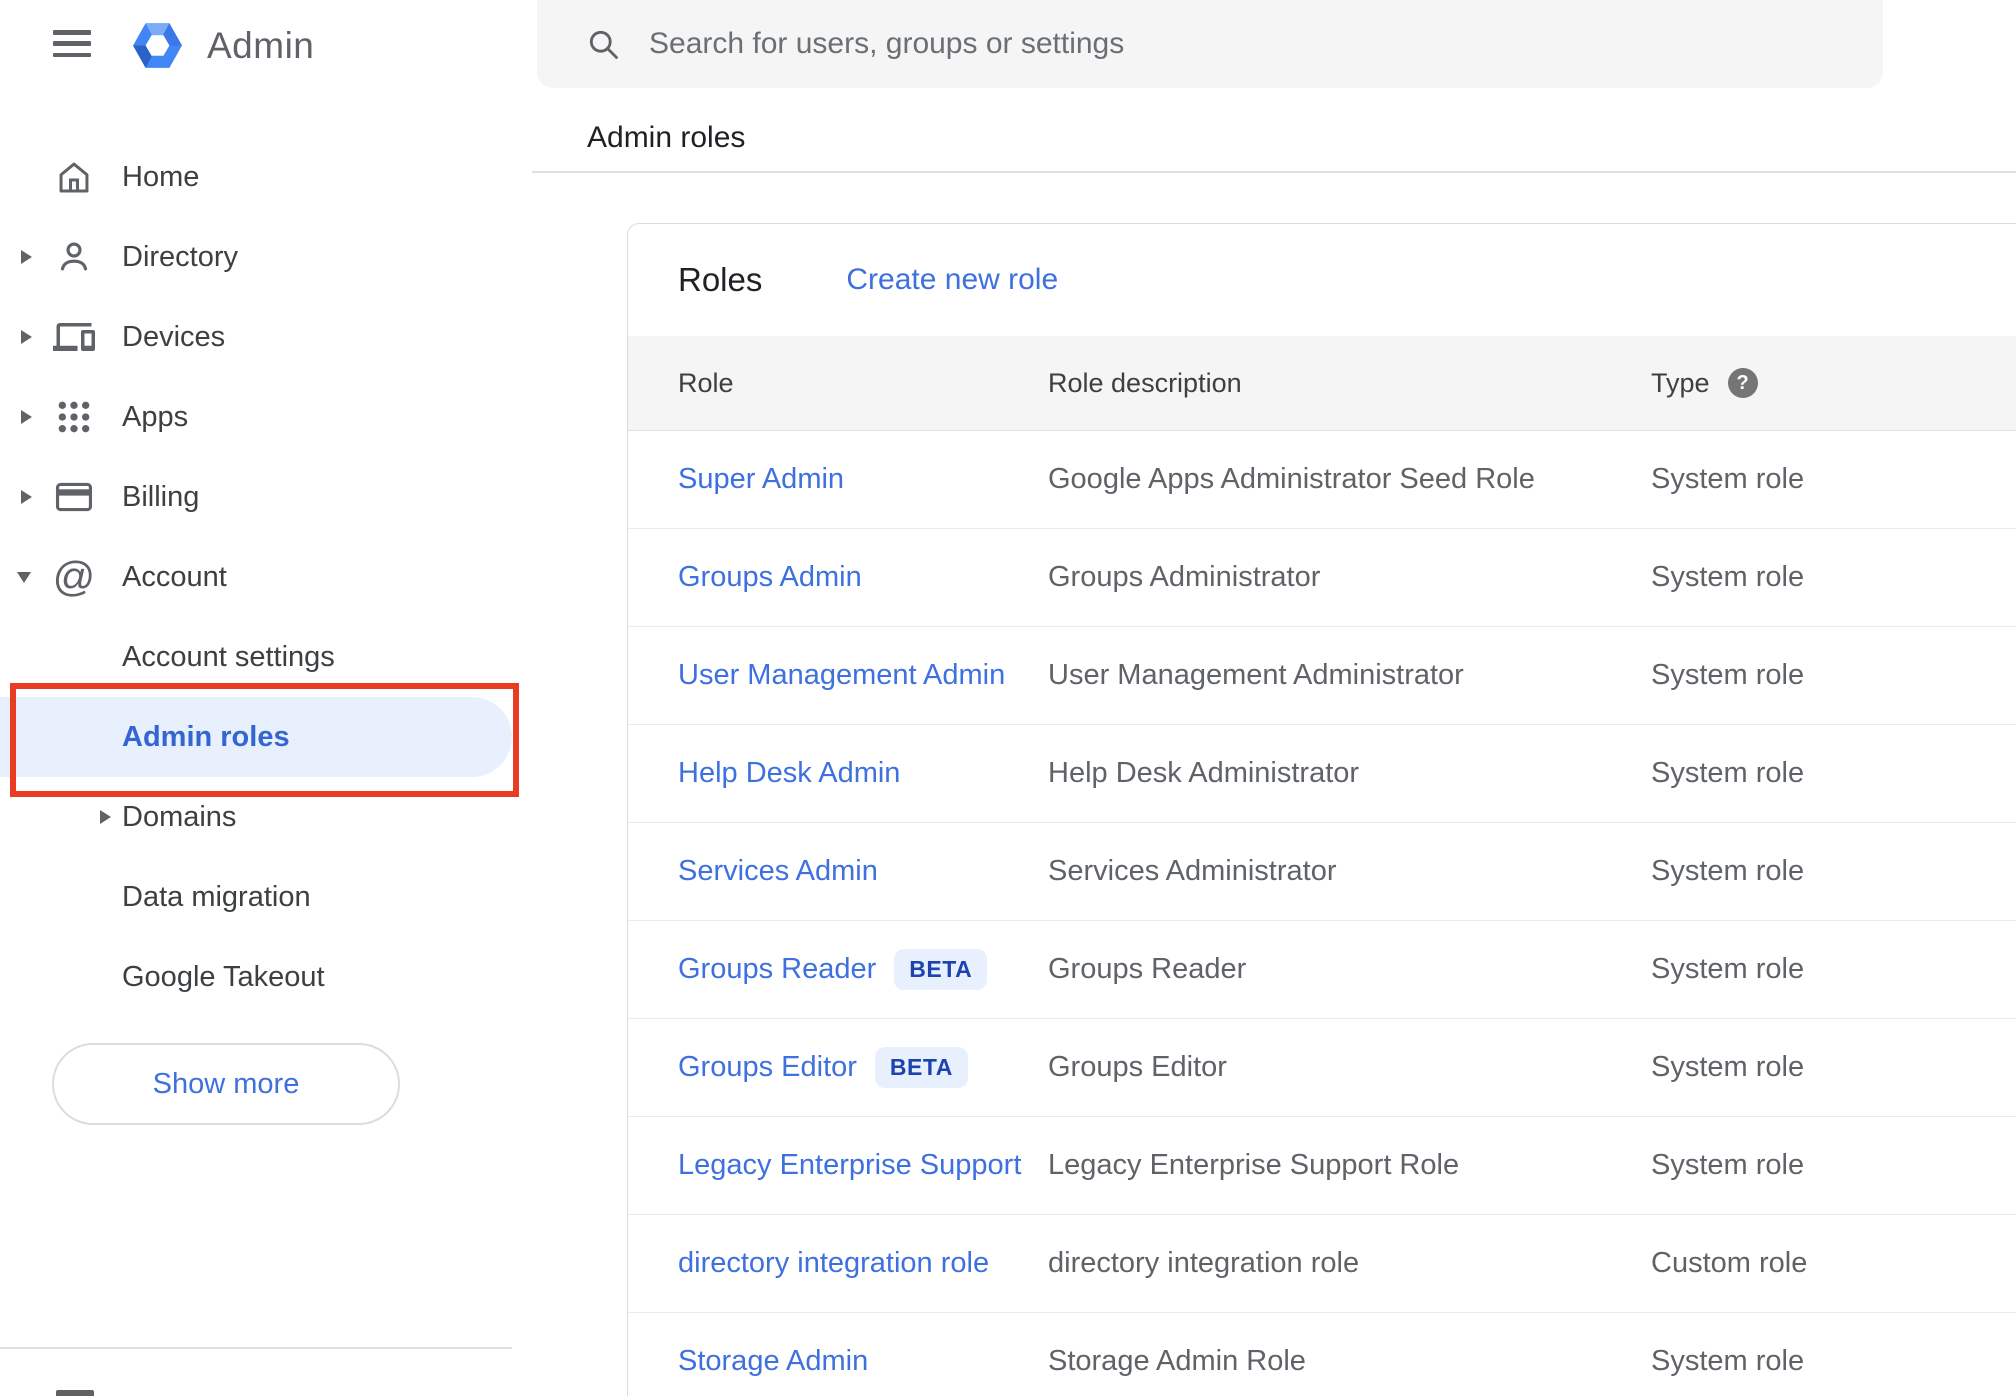 The height and width of the screenshot is (1396, 2016). What do you see at coordinates (223, 976) in the screenshot?
I see `sidebar-item-label: Google Takeout` at bounding box center [223, 976].